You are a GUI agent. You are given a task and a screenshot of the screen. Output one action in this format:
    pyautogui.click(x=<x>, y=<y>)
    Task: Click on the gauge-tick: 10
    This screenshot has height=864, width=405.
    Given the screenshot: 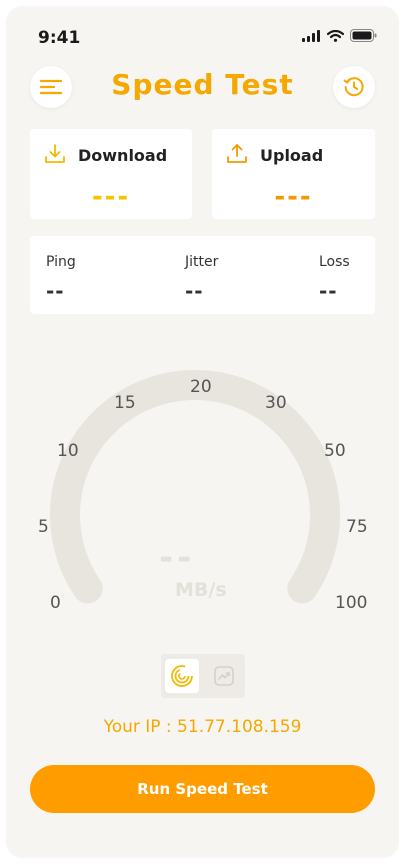 What is the action you would take?
    pyautogui.click(x=68, y=451)
    